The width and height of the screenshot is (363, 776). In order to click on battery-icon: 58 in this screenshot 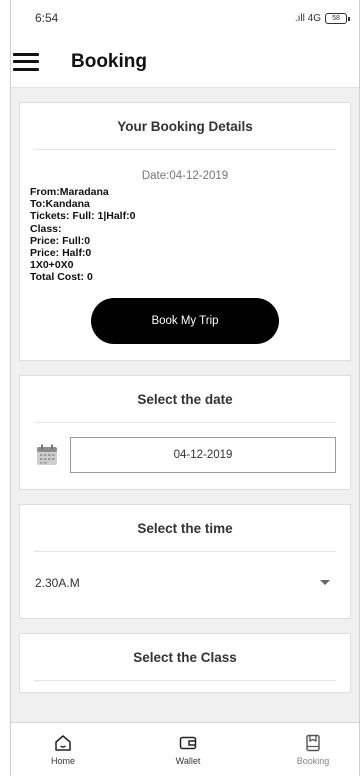, I will do `click(337, 18)`.